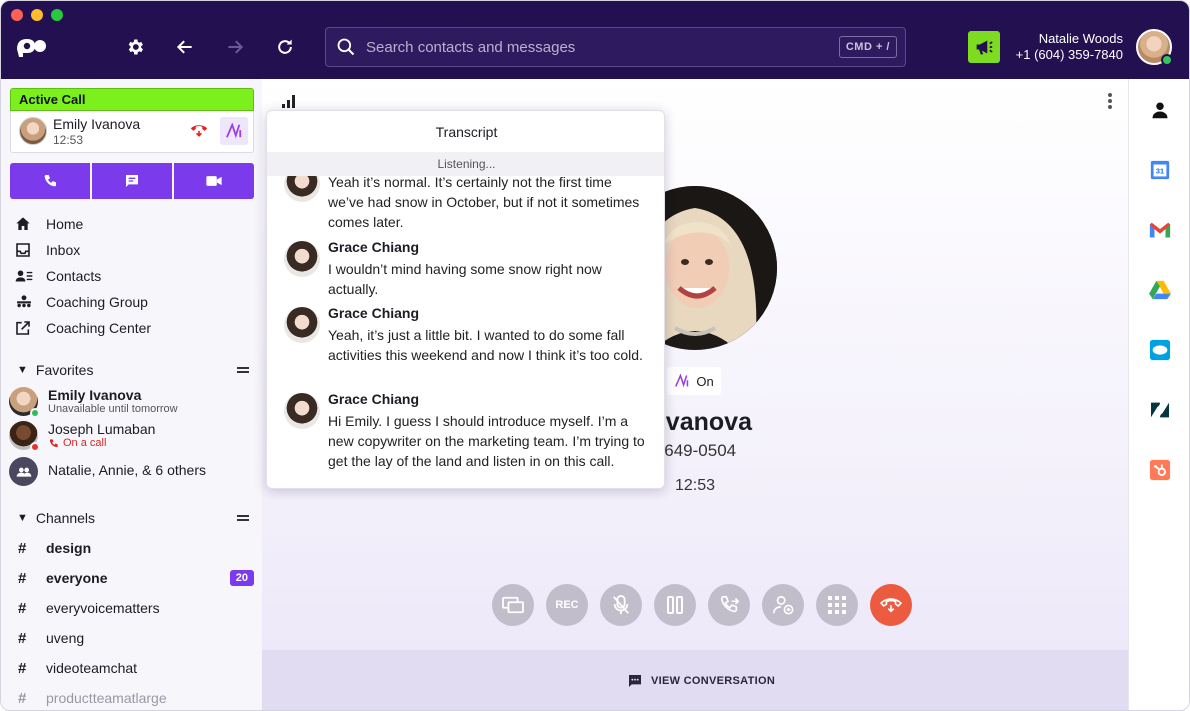 The width and height of the screenshot is (1190, 711). What do you see at coordinates (53, 442) in the screenshot?
I see `phone-icon` at bounding box center [53, 442].